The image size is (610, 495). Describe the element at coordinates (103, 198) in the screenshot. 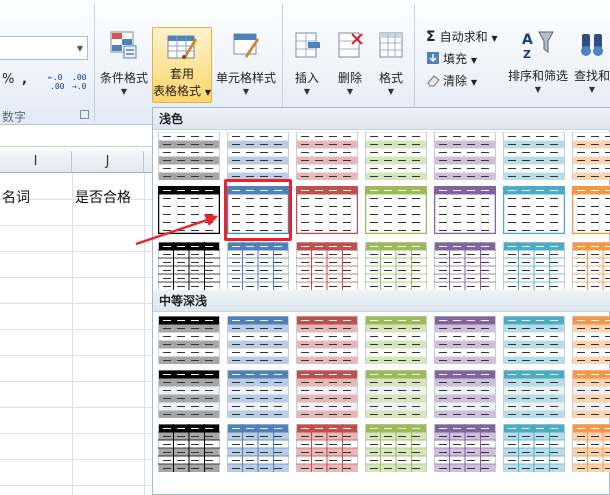

I see `cell-j1: 是否合格` at that location.